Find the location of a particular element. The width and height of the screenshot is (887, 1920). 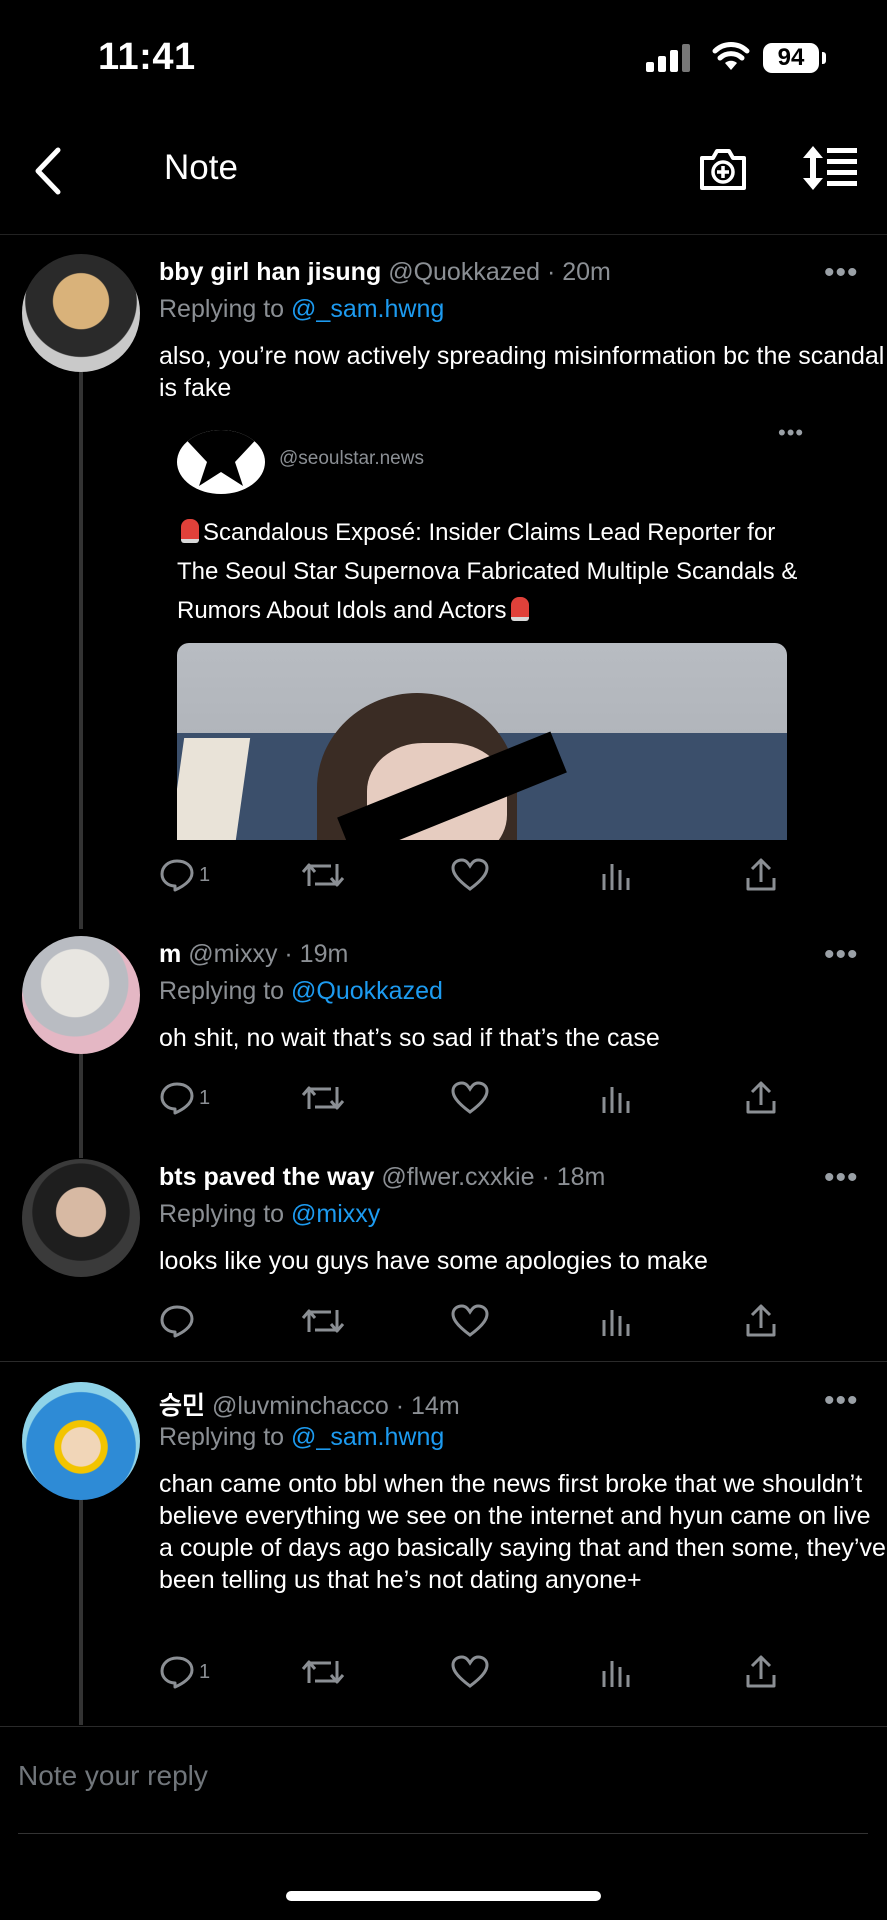

display-name: bts paved the way is located at coordinates (266, 1177).